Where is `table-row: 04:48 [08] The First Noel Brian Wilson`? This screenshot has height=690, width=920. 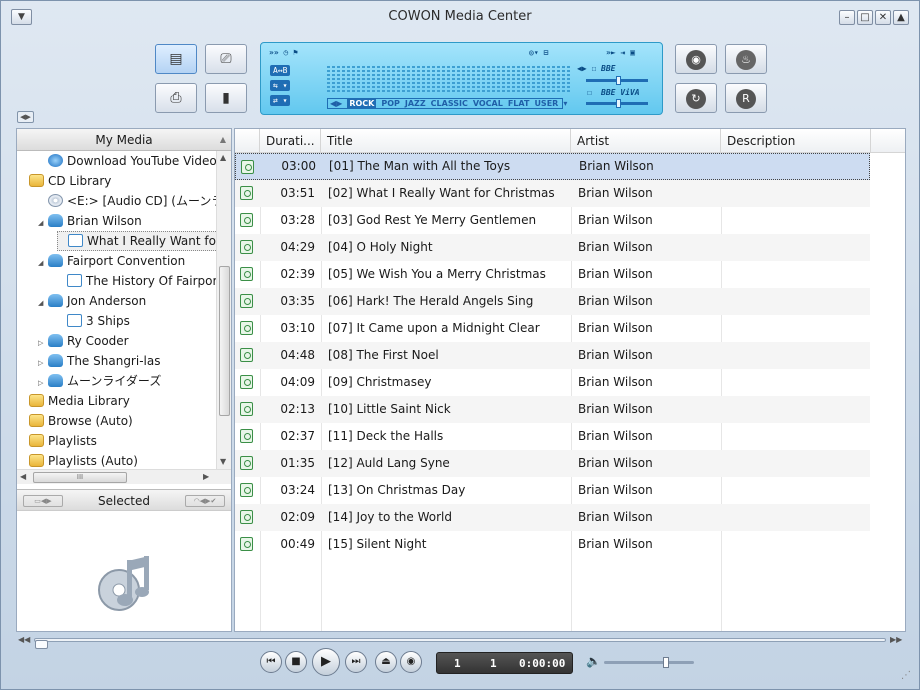
table-row: 04:48 [08] The First Noel Brian Wilson is located at coordinates (552, 355).